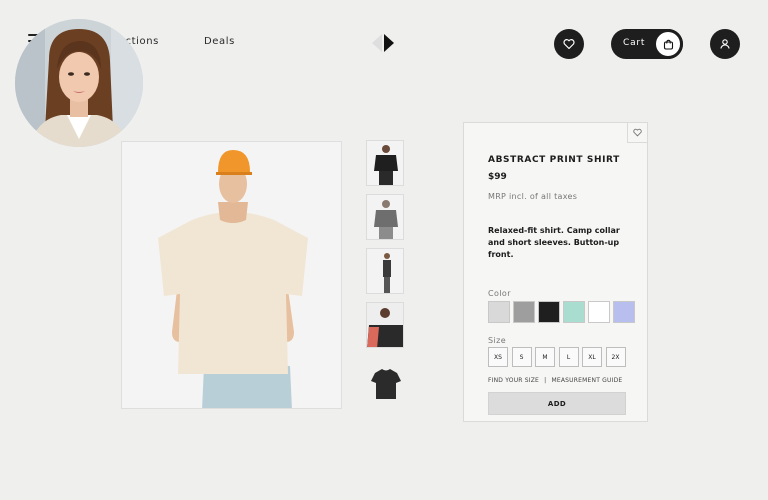 This screenshot has width=768, height=500. What do you see at coordinates (79, 83) in the screenshot?
I see `presenter-avatar` at bounding box center [79, 83].